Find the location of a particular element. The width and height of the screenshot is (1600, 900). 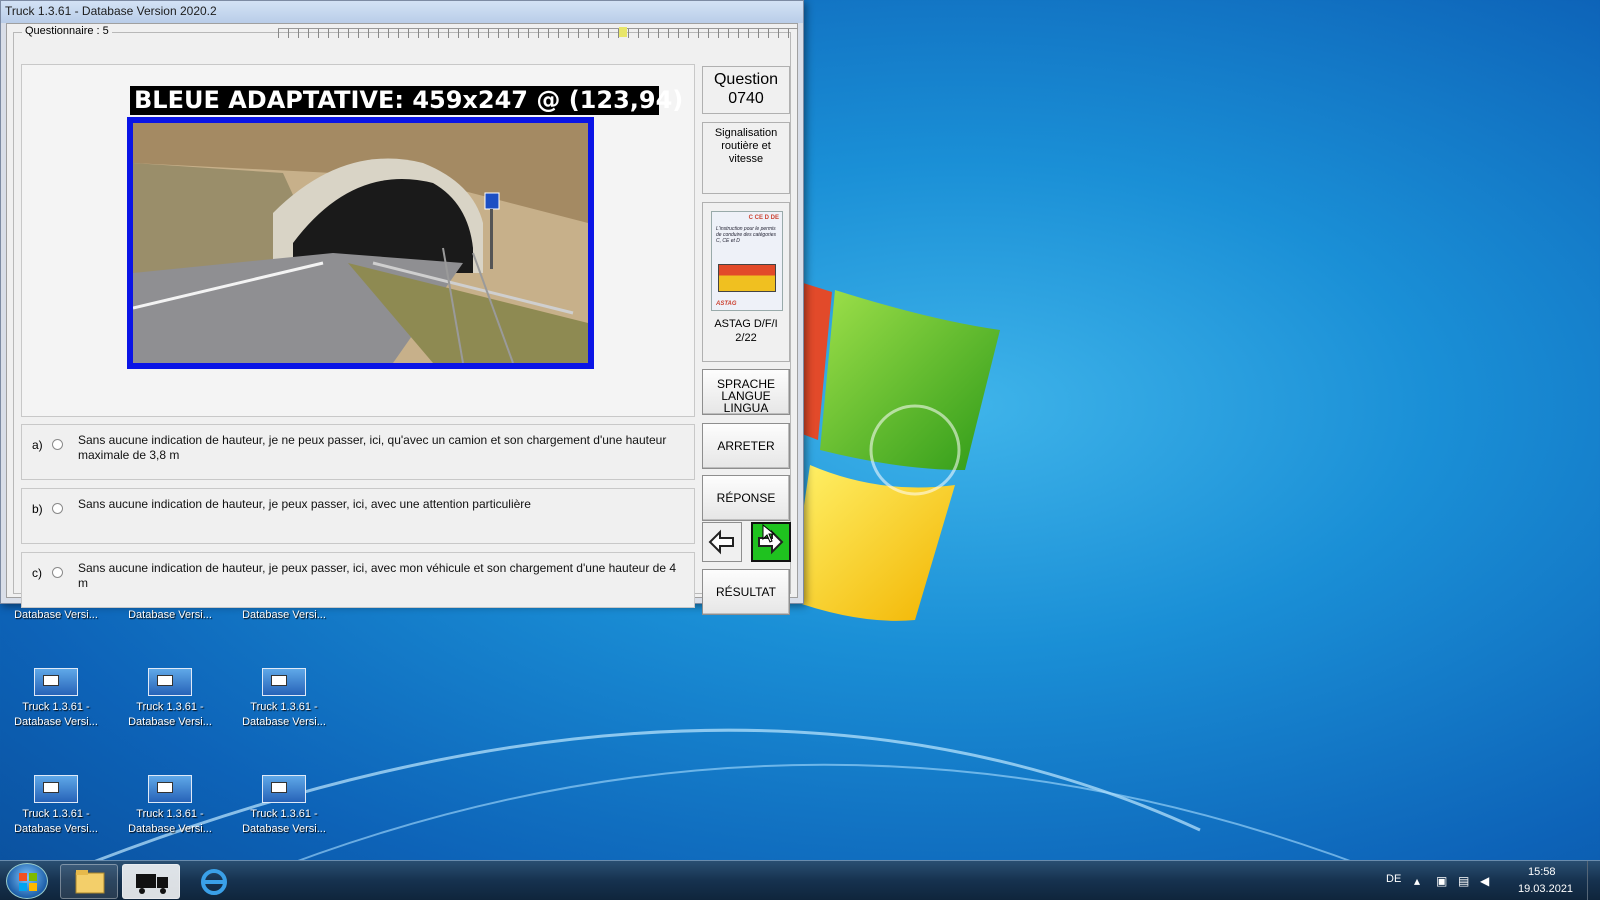

question-category-box: Signalisation routière et vitesse is located at coordinates (746, 158).